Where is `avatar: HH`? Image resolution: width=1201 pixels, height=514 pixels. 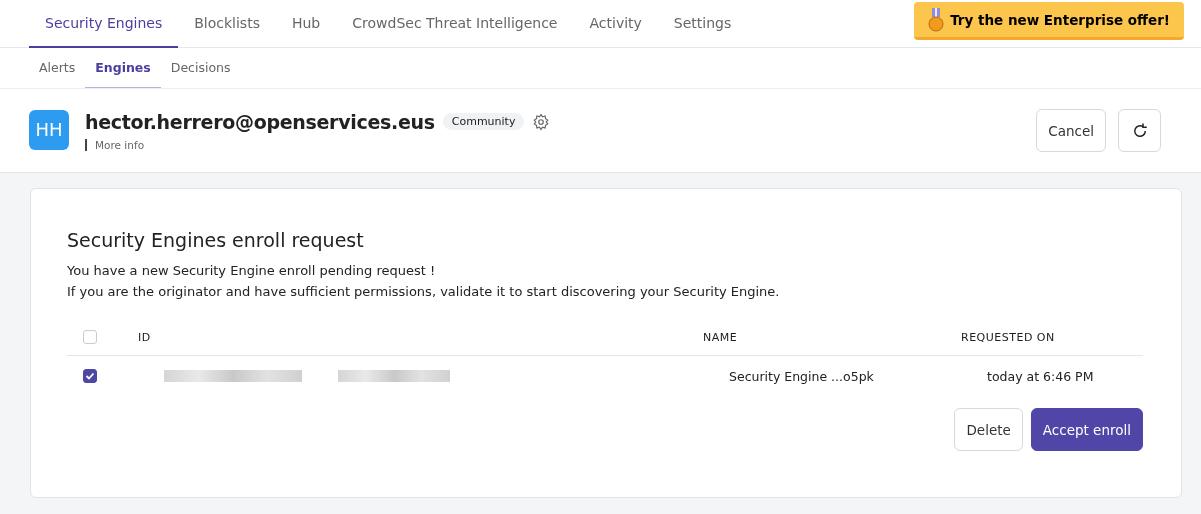
avatar: HH is located at coordinates (49, 129).